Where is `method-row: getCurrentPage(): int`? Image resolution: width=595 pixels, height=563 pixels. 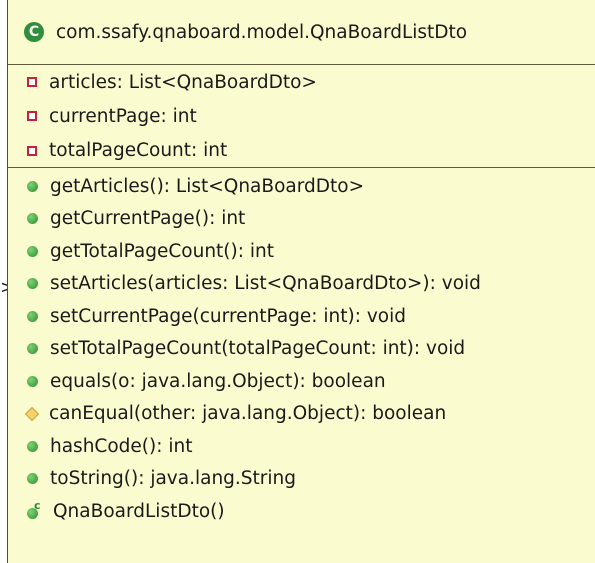 method-row: getCurrentPage(): int is located at coordinates (301, 219).